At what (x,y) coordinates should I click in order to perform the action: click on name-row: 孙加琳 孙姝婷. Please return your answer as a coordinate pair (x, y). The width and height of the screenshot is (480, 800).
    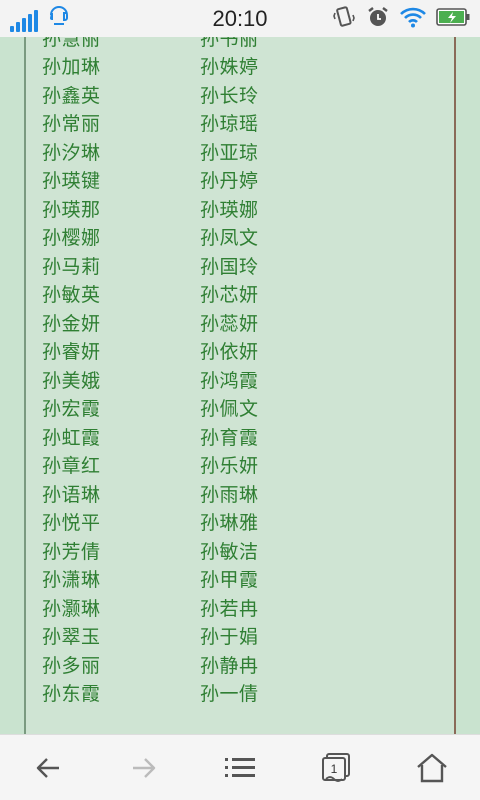
    Looking at the image, I should click on (242, 66).